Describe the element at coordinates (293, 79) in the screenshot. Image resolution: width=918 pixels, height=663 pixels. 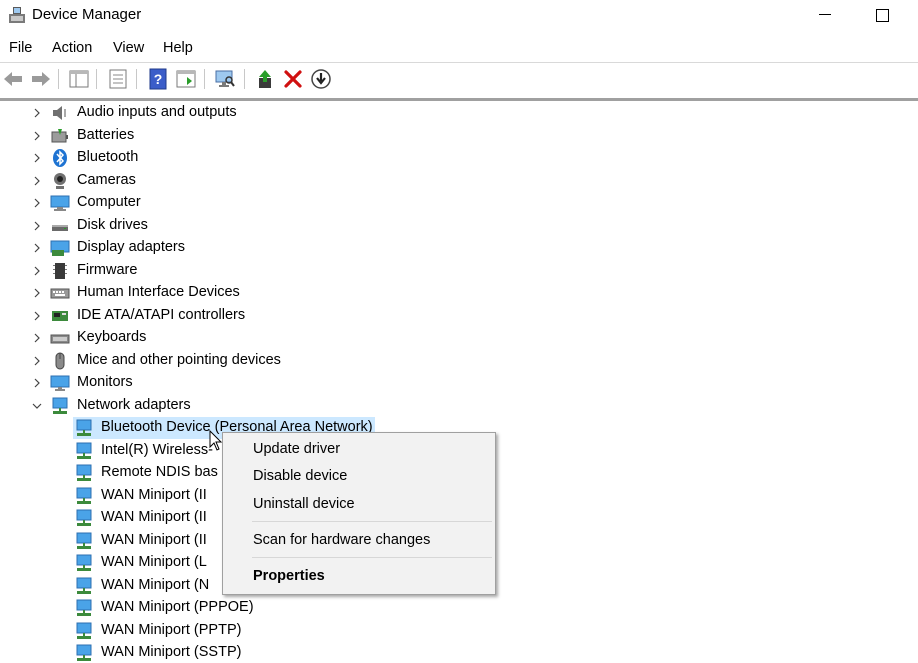
I see `uninstall-icon` at that location.